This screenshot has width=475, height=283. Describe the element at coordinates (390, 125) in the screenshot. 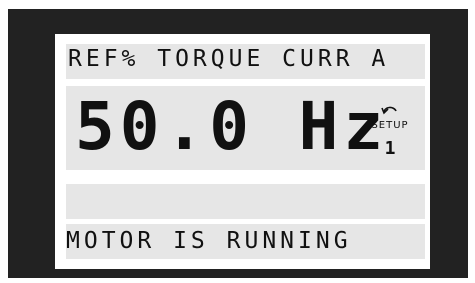

I see `setup-label: SETUP` at that location.